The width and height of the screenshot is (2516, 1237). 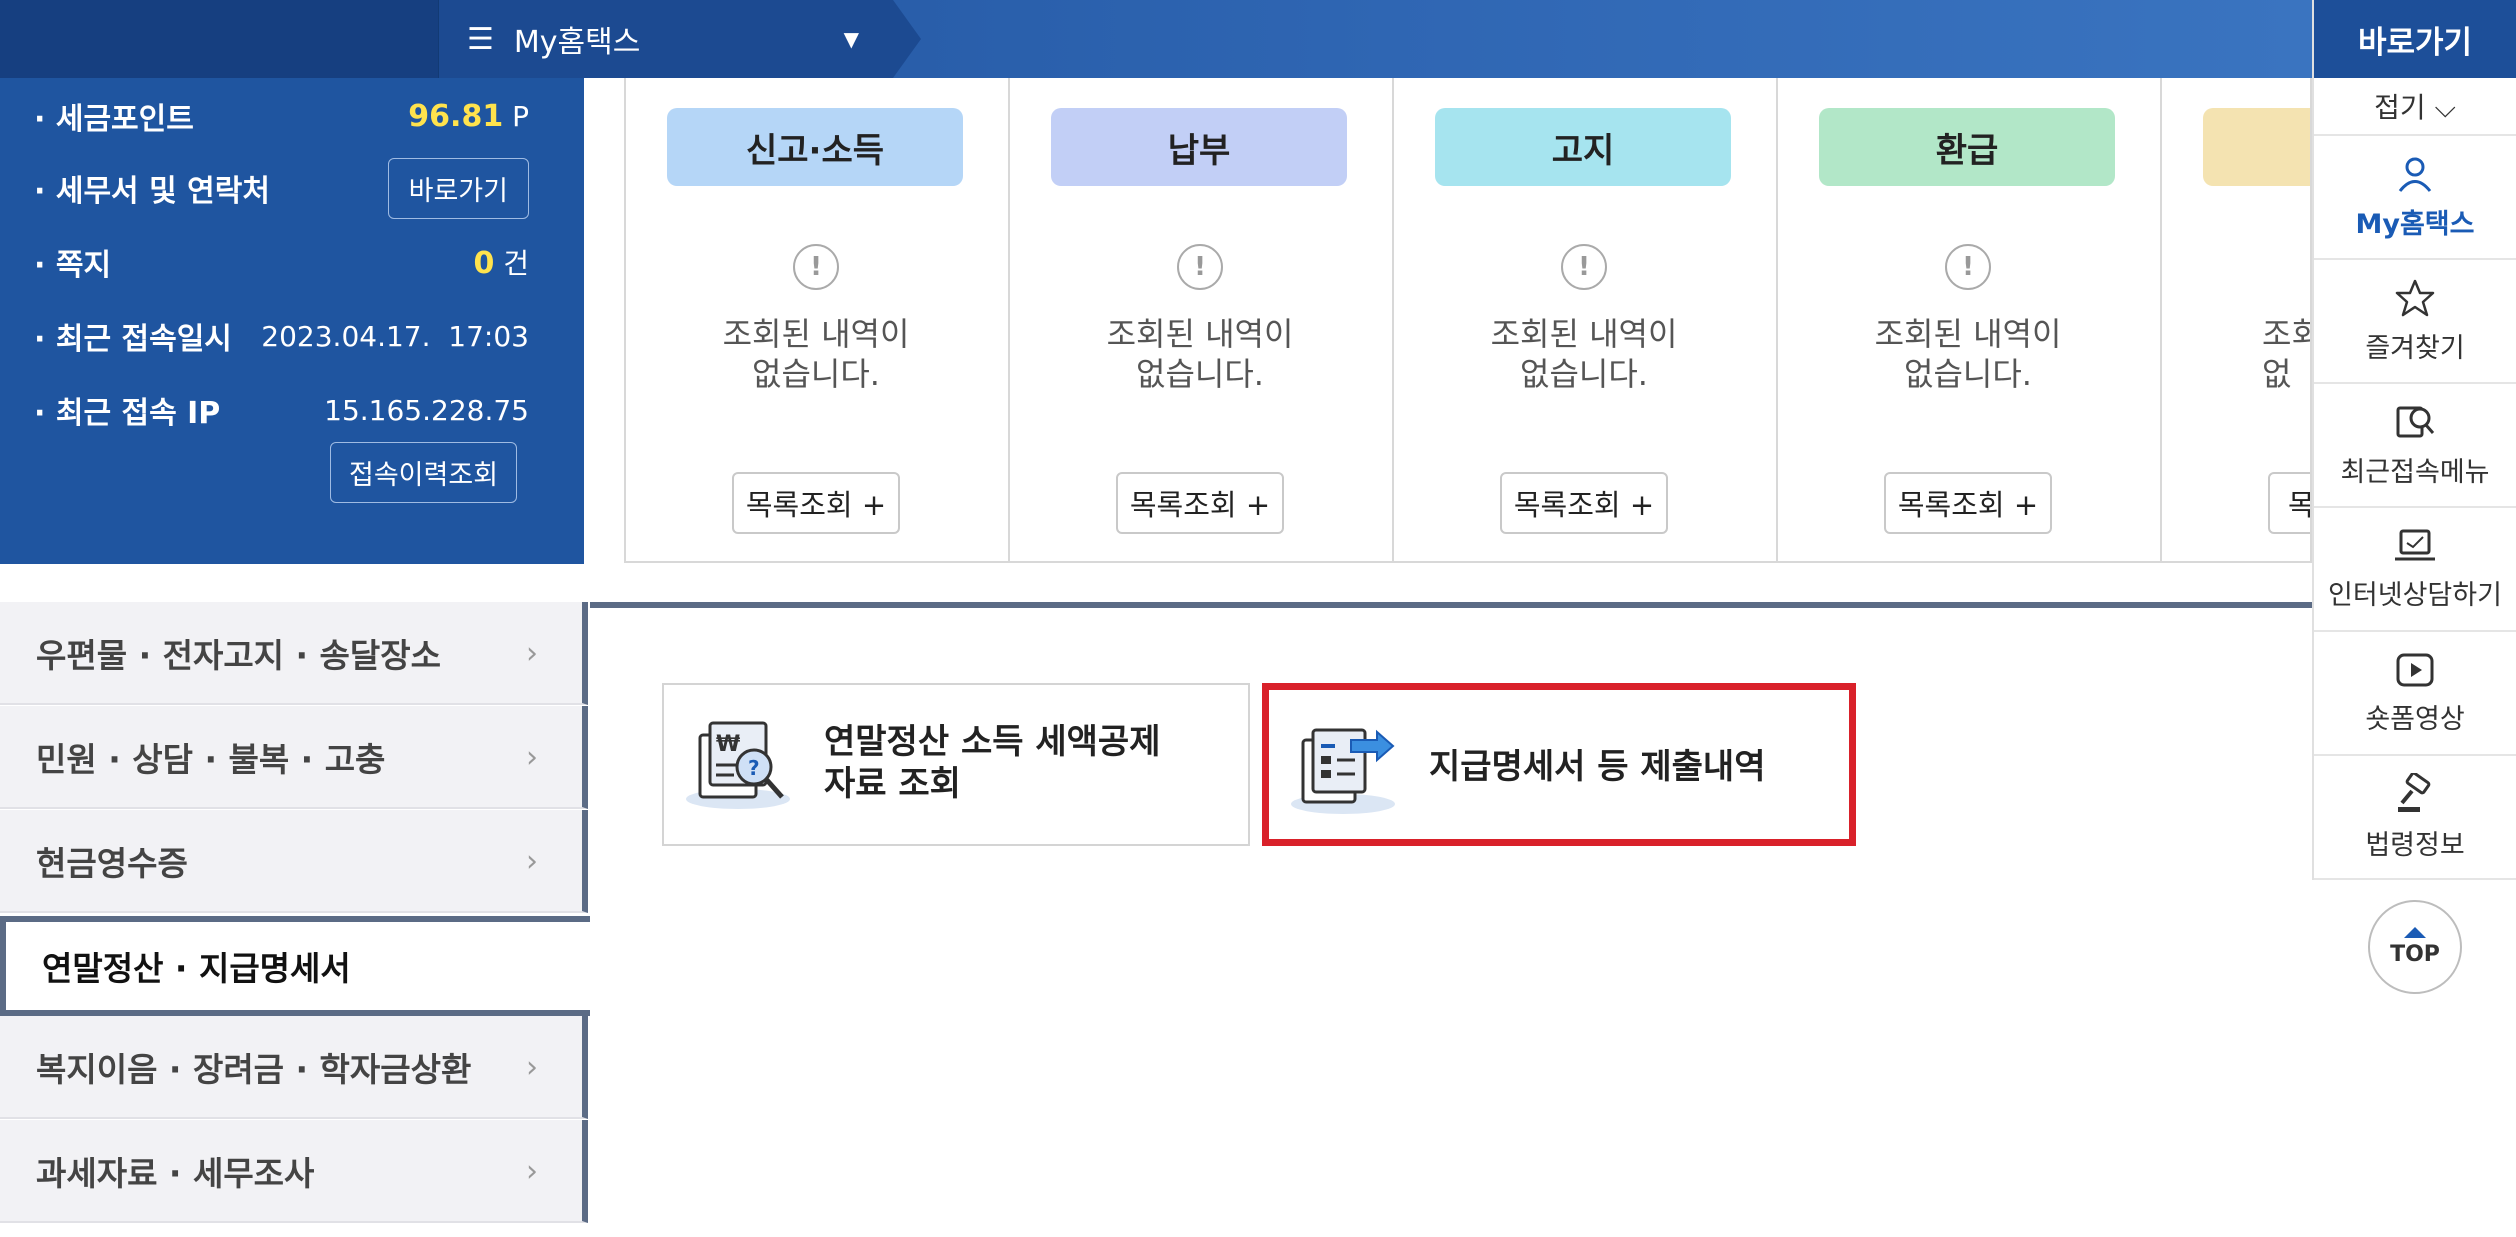 What do you see at coordinates (577, 42) in the screenshot?
I see `menu-label: My홈택스` at bounding box center [577, 42].